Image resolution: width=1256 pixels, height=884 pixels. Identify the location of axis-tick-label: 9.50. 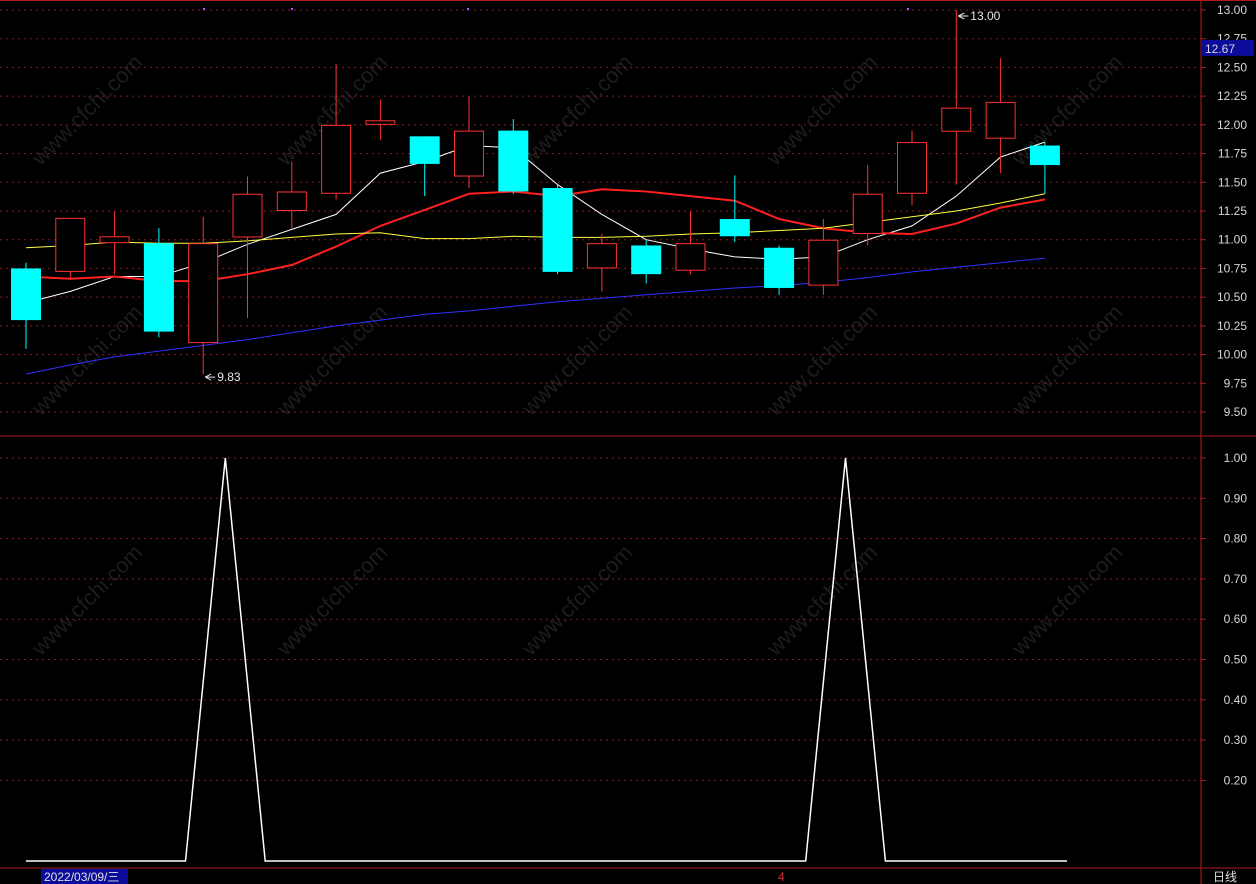
(1236, 412).